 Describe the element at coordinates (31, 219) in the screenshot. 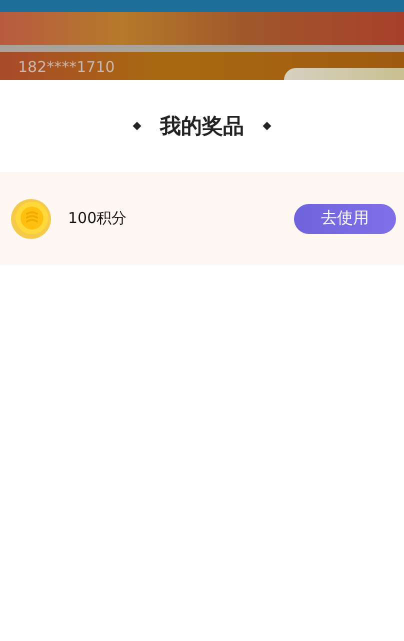

I see `coin-icon` at that location.